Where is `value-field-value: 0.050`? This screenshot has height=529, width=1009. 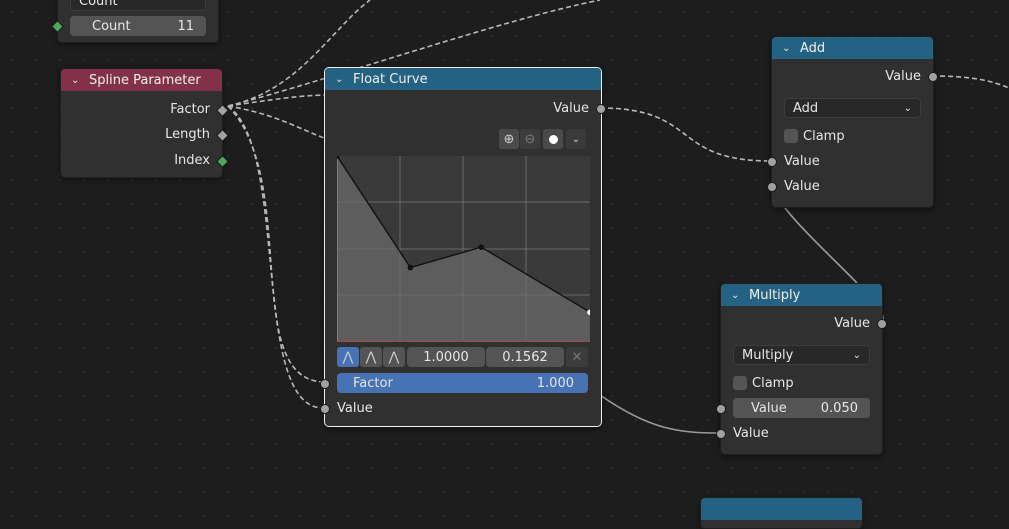 value-field-value: 0.050 is located at coordinates (839, 408).